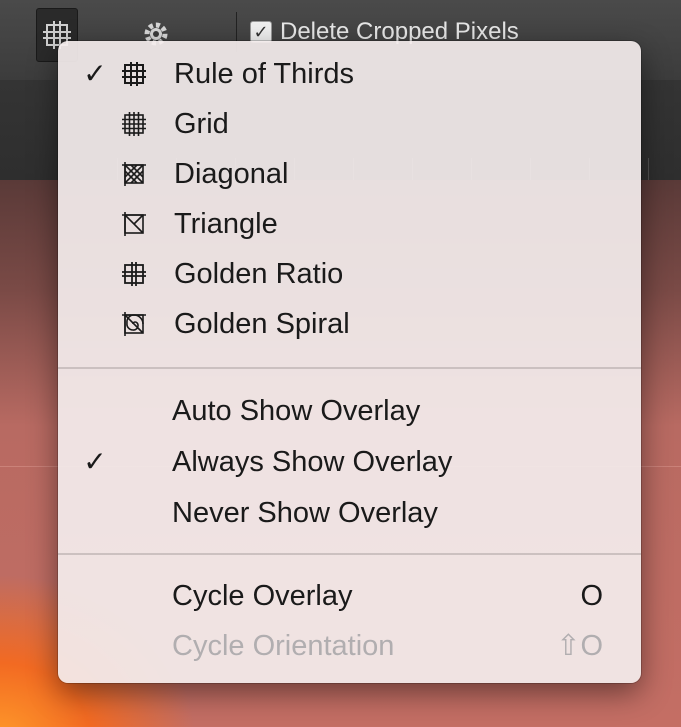 The image size is (681, 727). What do you see at coordinates (261, 32) in the screenshot?
I see `delete-cropped-checkbox: ✓` at bounding box center [261, 32].